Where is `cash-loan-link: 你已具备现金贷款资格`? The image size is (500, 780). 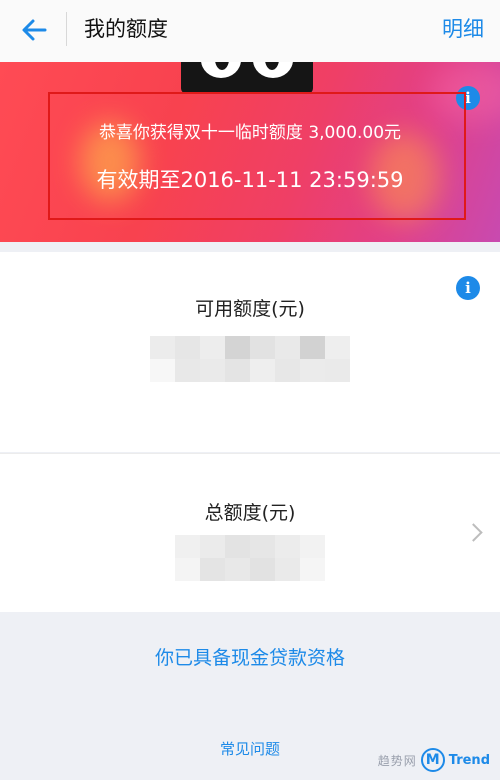
cash-loan-link: 你已具备现金贷款资格 is located at coordinates (250, 656).